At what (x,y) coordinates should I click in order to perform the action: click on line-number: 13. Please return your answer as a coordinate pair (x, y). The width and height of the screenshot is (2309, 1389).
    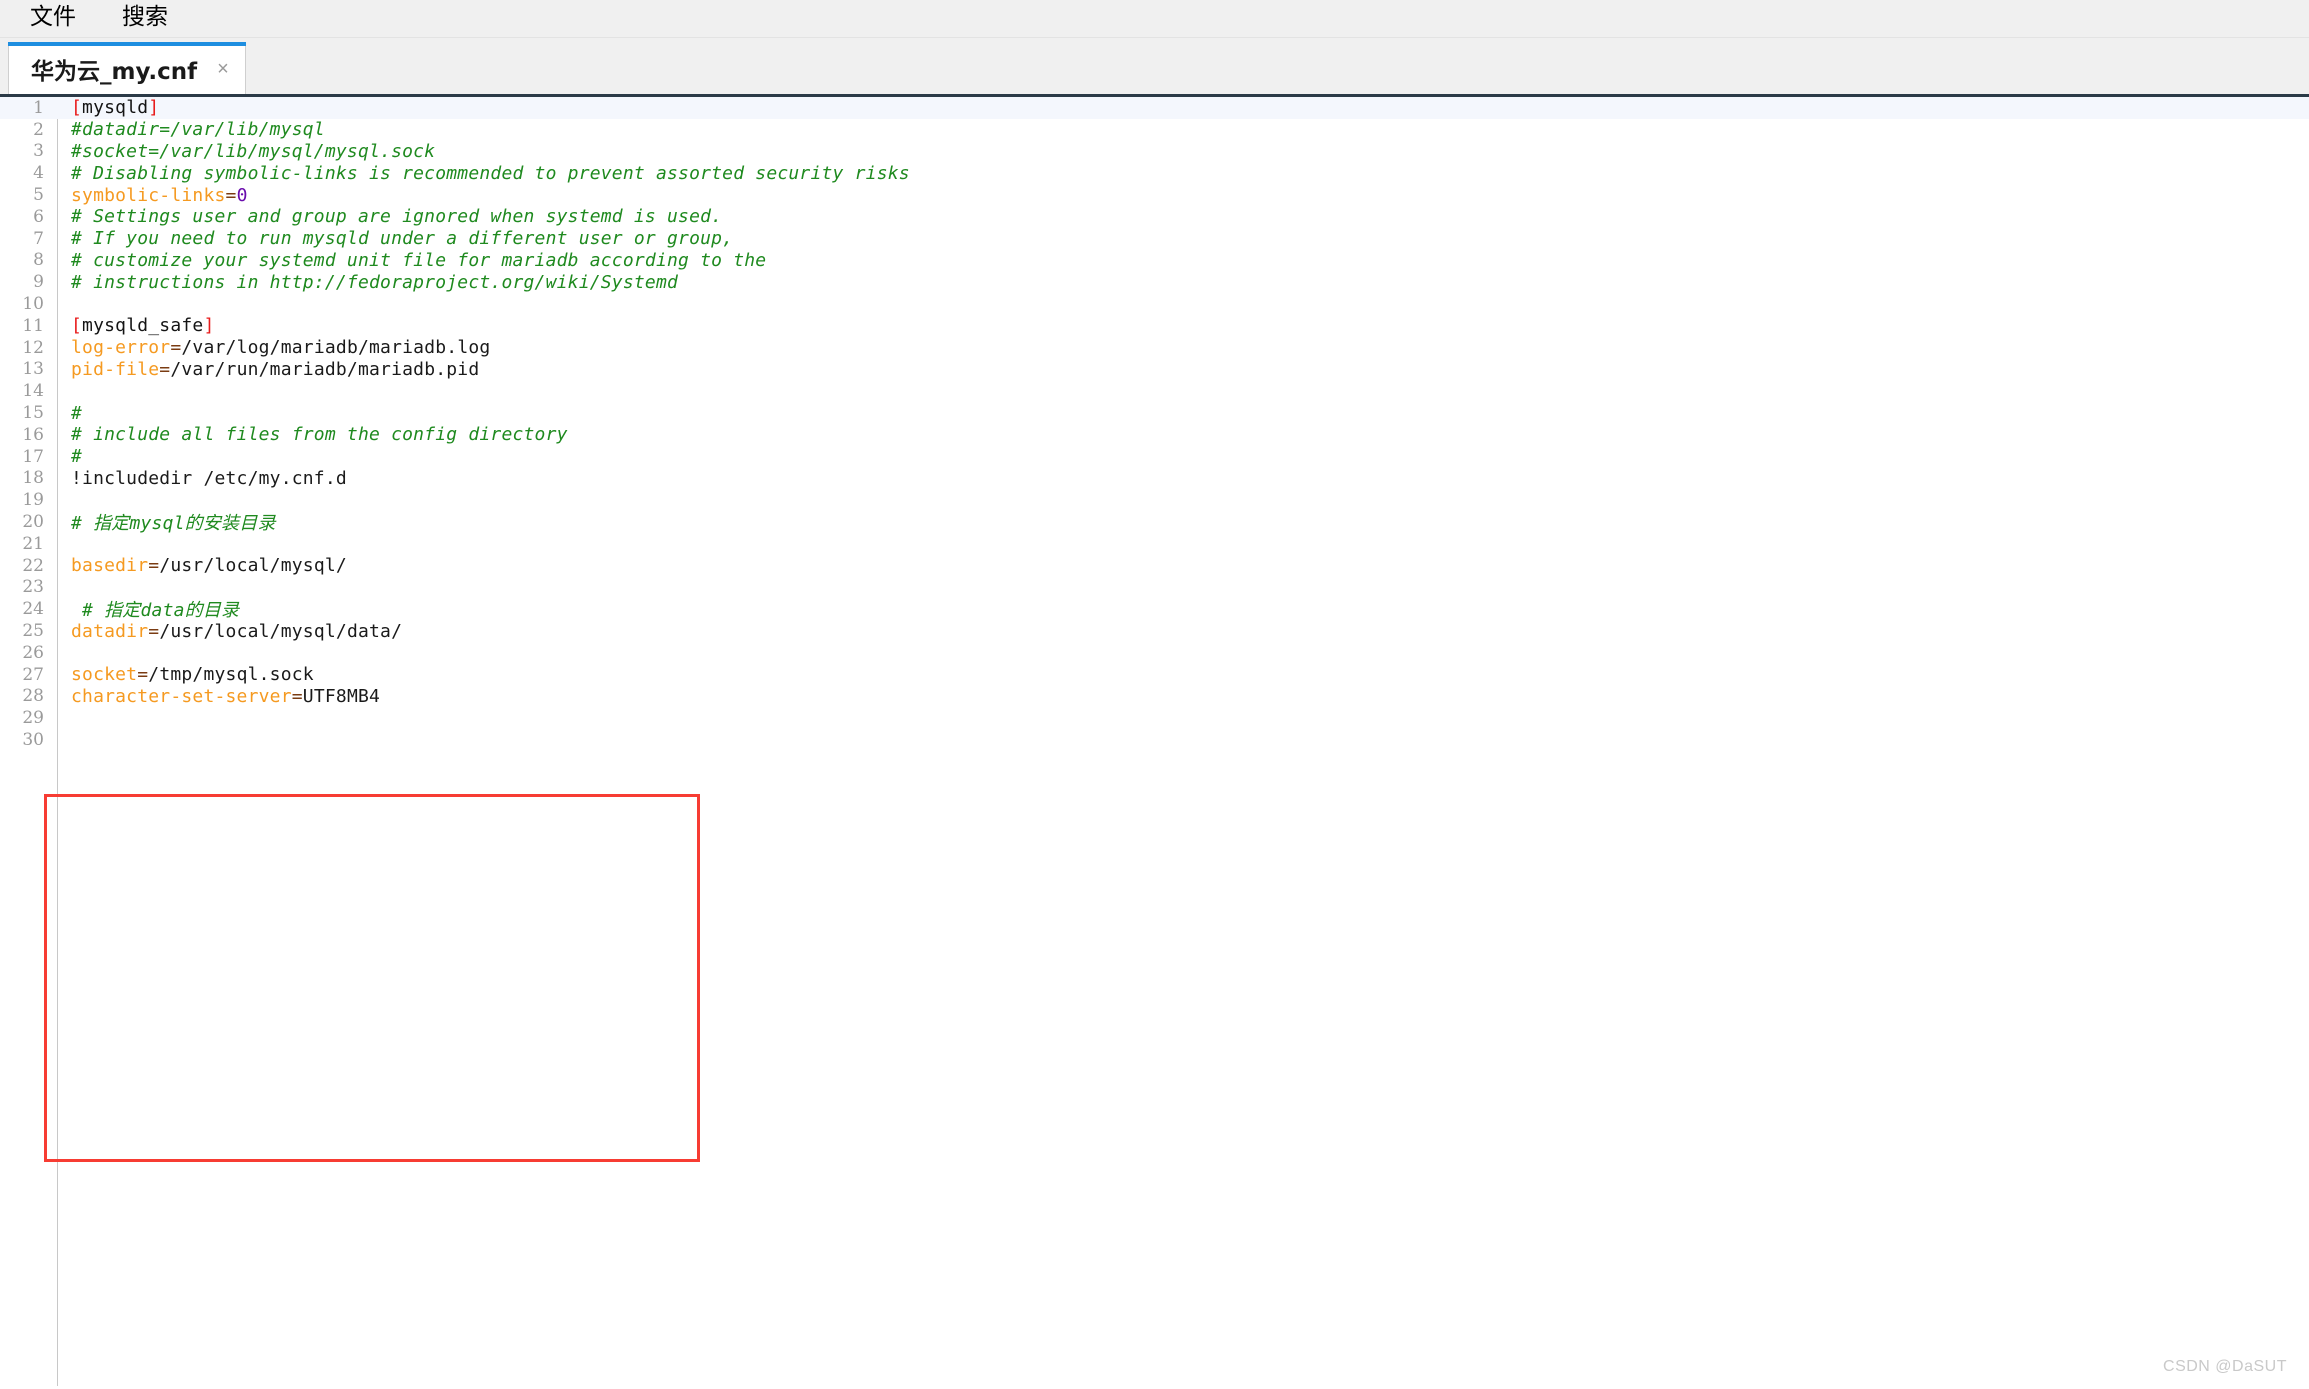
    Looking at the image, I should click on (33, 369).